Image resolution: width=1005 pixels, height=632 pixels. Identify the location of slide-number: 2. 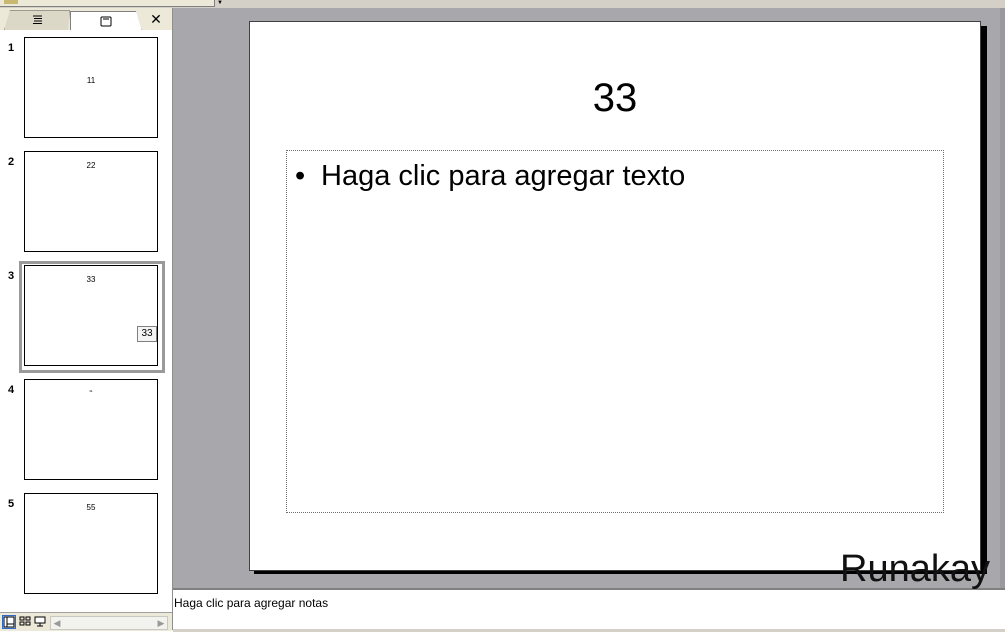
(11, 162).